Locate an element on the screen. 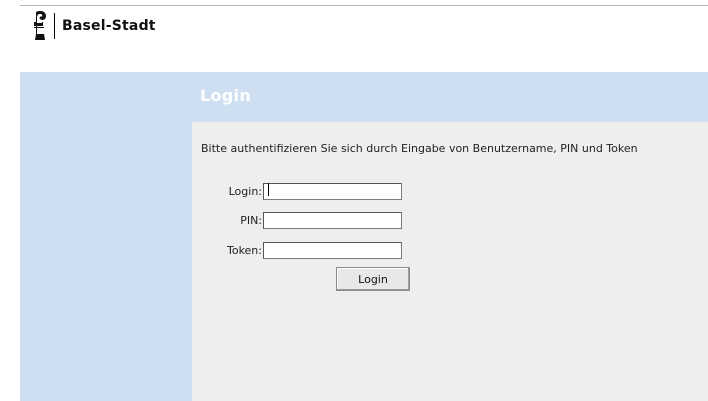  panel-title: Login is located at coordinates (226, 95).